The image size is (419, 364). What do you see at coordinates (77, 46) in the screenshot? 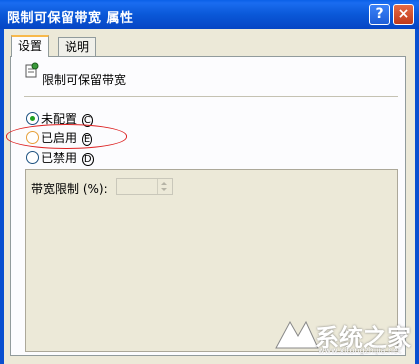
I see `tab-explain: 说明` at bounding box center [77, 46].